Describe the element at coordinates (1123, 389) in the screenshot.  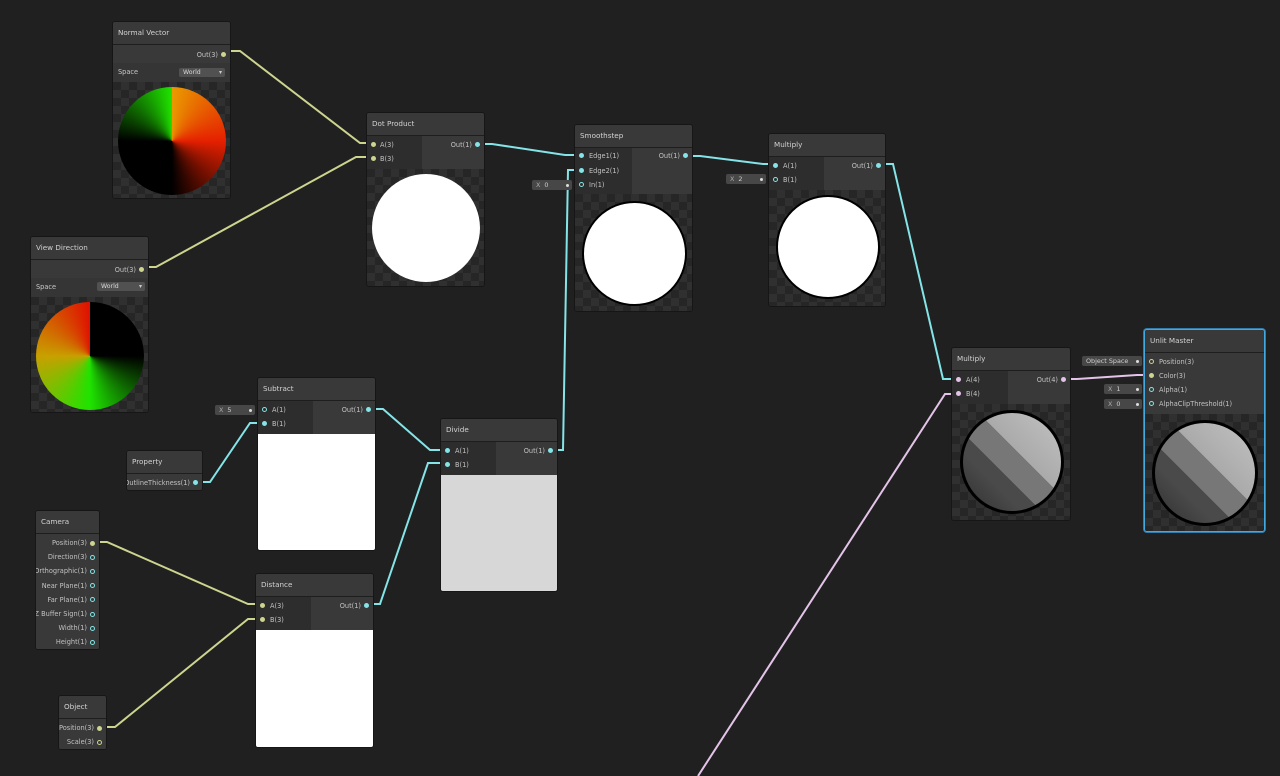
I see `master-alpha-value-field: X1` at that location.